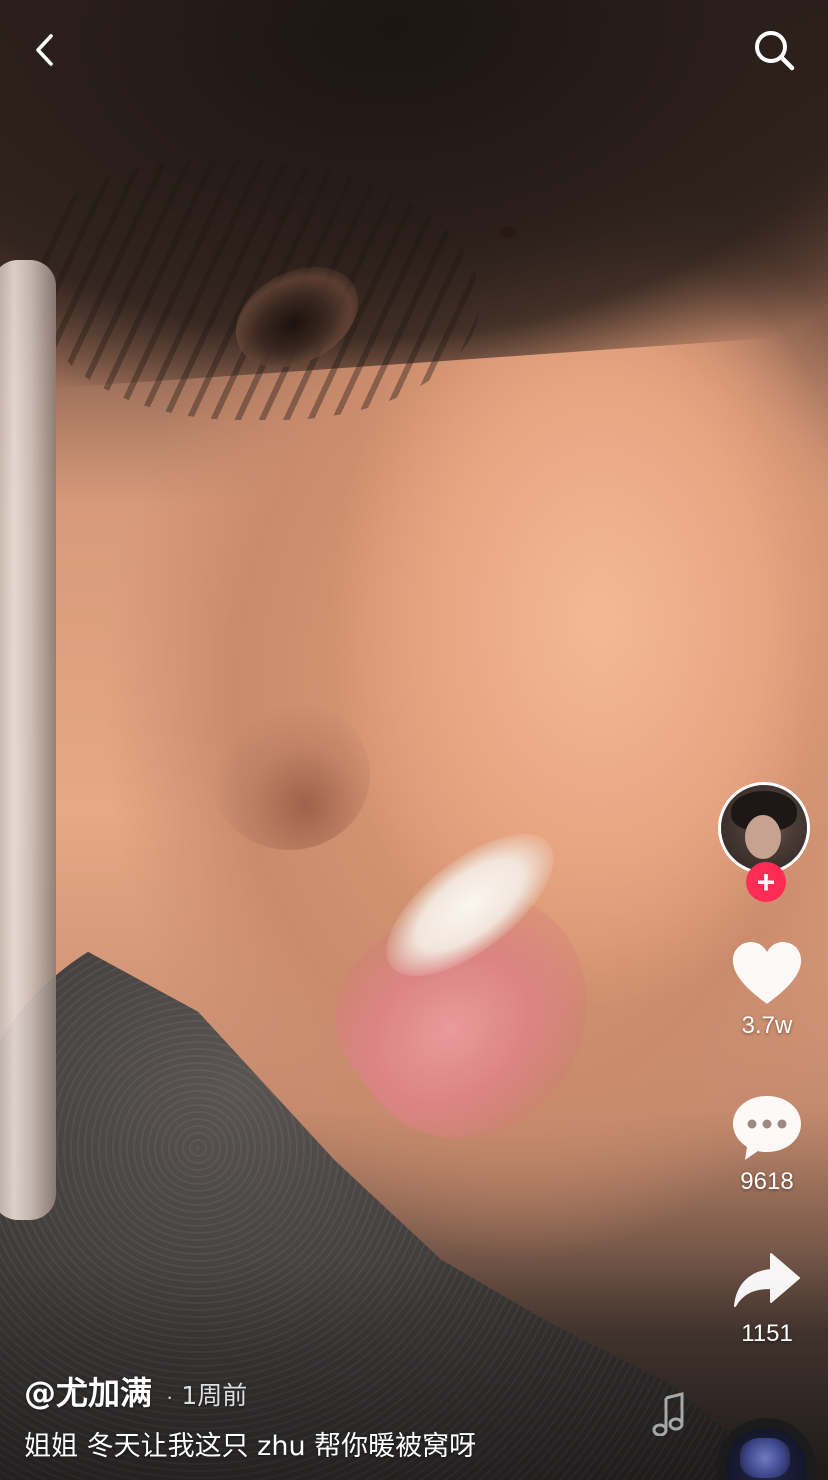 Image resolution: width=828 pixels, height=1480 pixels. What do you see at coordinates (767, 1280) in the screenshot?
I see `share-arrow-icon` at bounding box center [767, 1280].